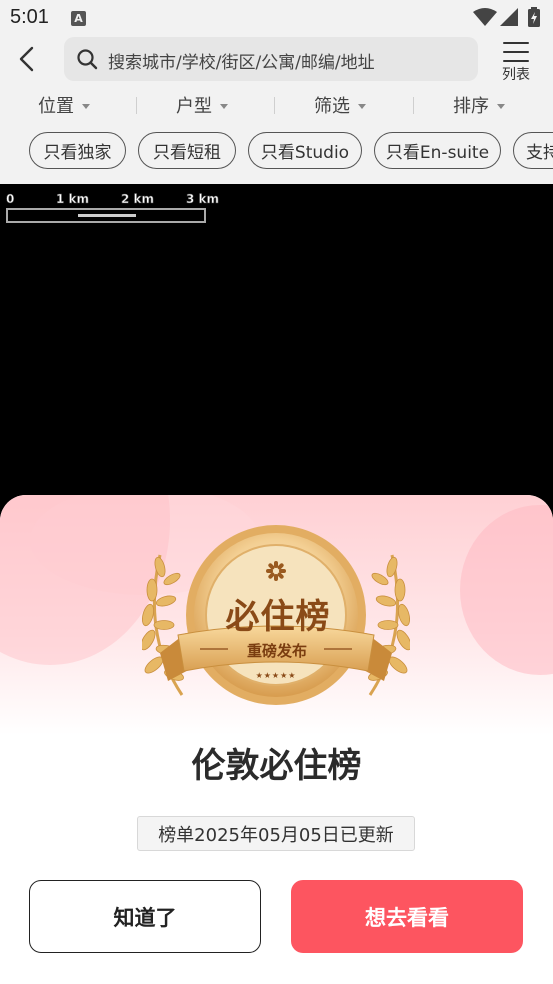  I want to click on scale-bar-segment, so click(107, 215).